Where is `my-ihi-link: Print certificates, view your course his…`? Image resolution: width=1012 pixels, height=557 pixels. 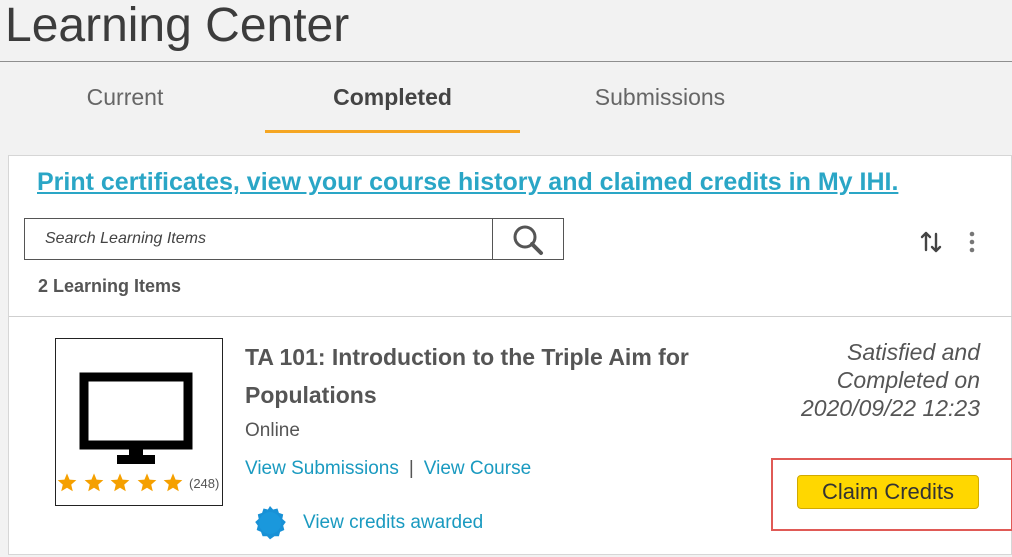 my-ihi-link: Print certificates, view your course his… is located at coordinates (467, 182).